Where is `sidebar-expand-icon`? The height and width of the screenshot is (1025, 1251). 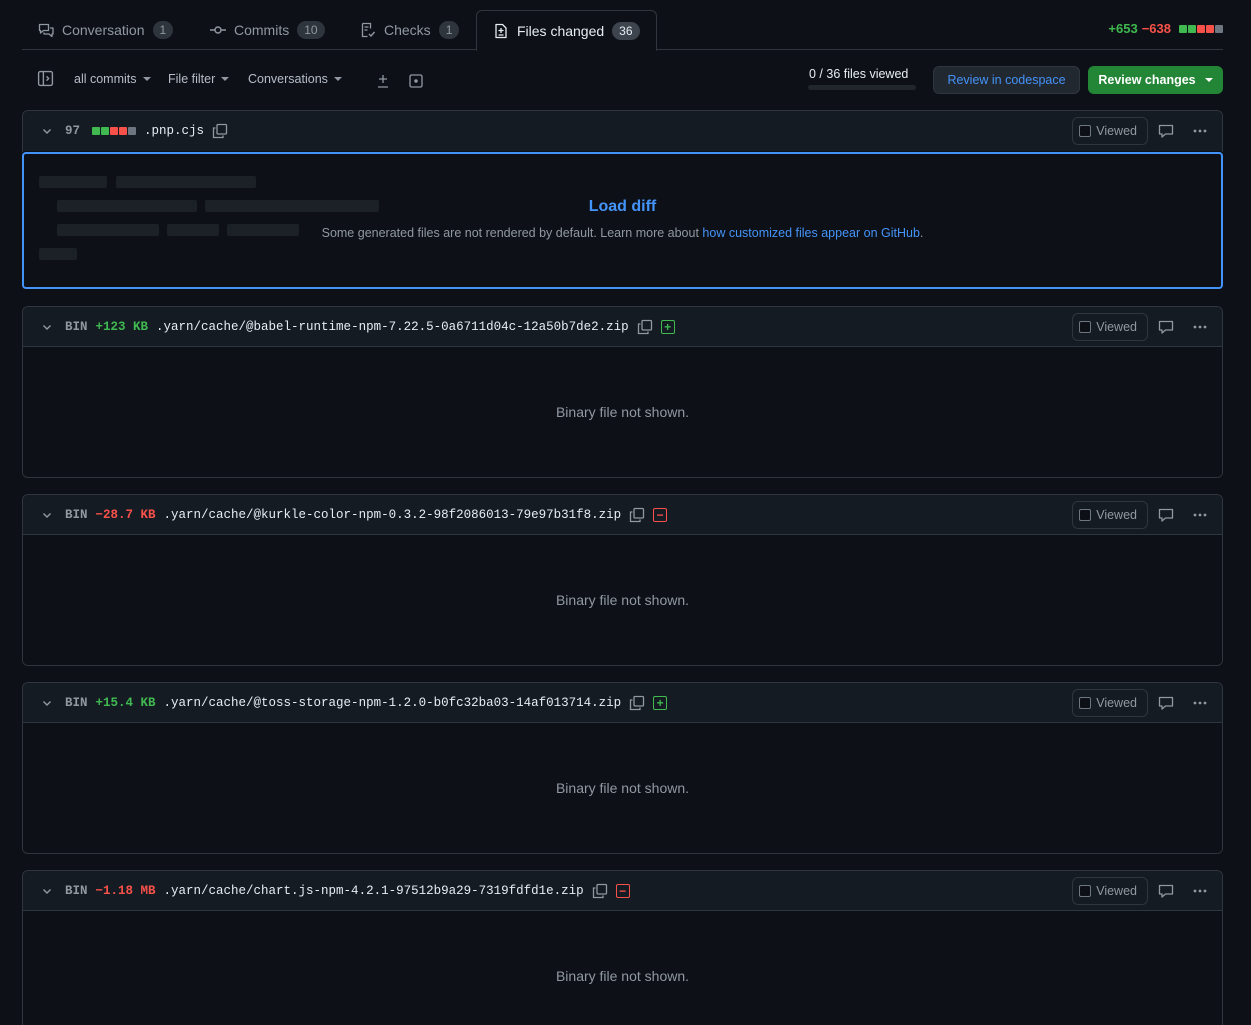 sidebar-expand-icon is located at coordinates (45, 78).